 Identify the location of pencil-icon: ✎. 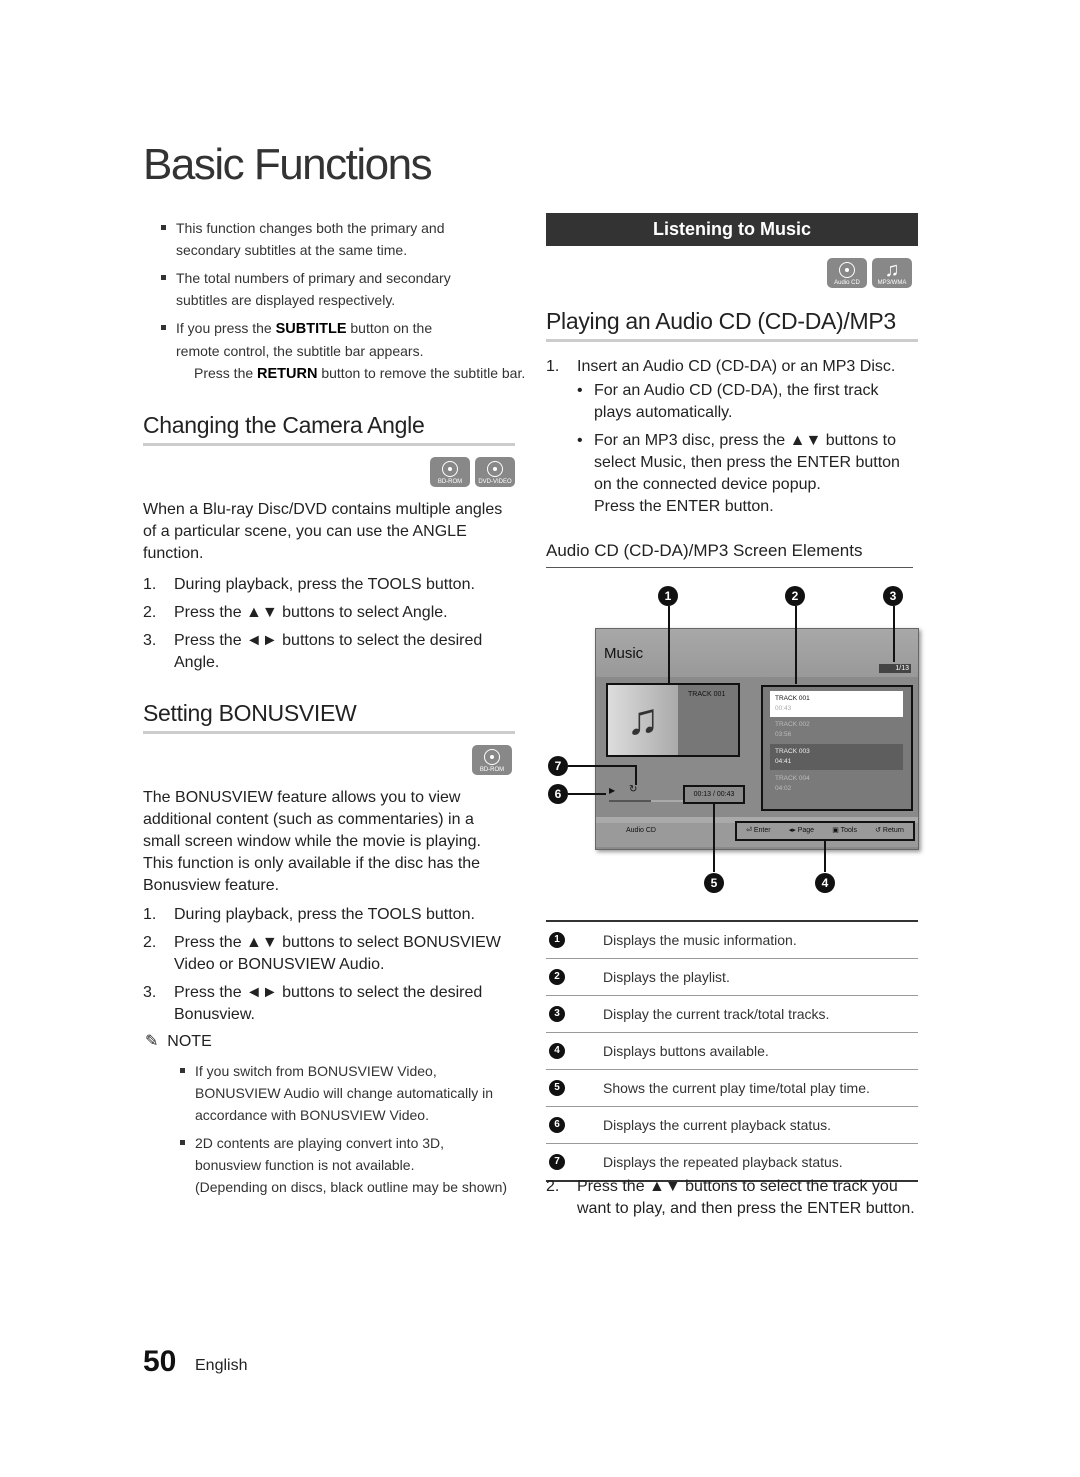
(152, 1041).